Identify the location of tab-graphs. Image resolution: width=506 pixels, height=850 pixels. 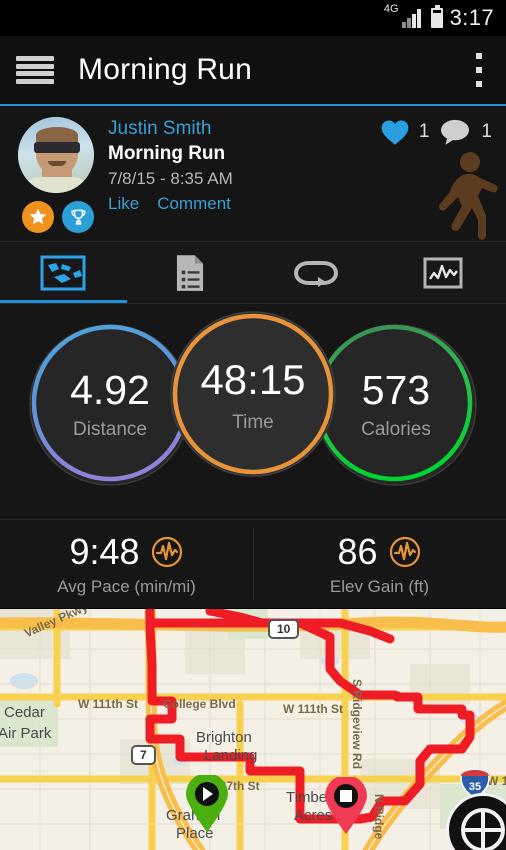
(443, 272).